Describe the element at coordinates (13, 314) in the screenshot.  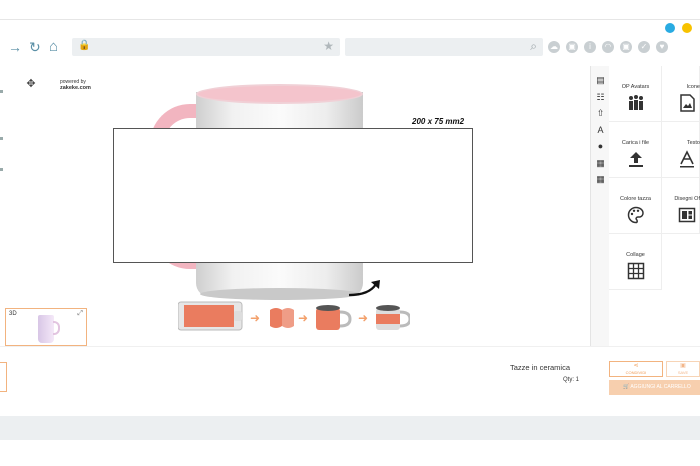
I see `thumbnail-label: 3D` at that location.